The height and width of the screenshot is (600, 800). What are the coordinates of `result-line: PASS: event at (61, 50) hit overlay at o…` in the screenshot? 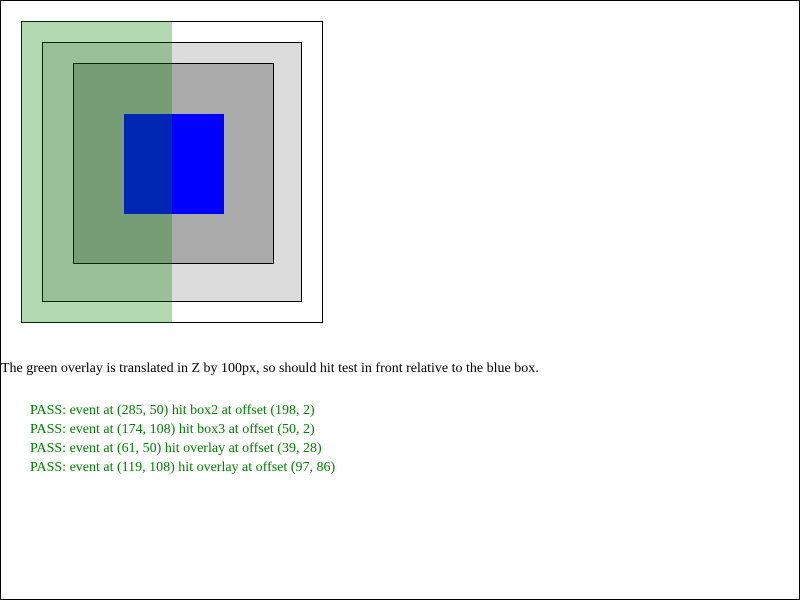 It's located at (176, 448).